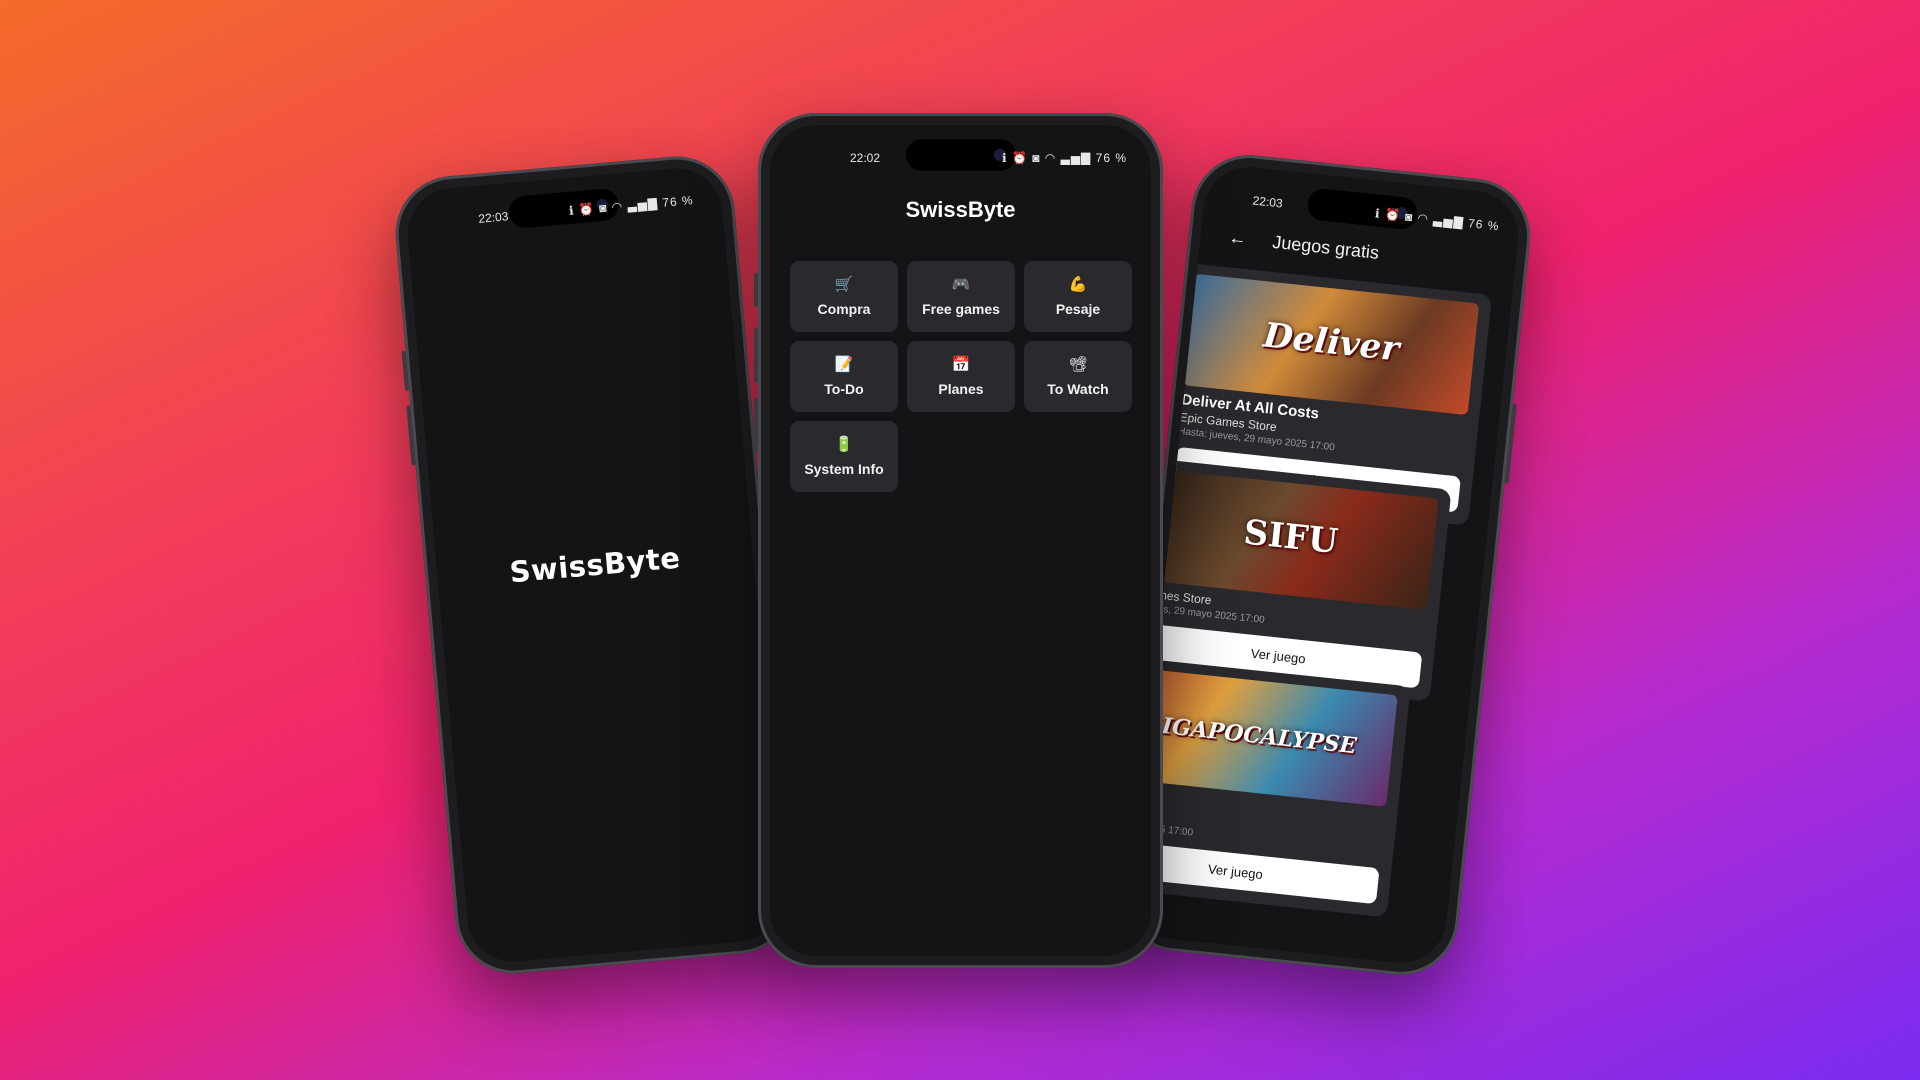 This screenshot has width=1920, height=1080. I want to click on tile-label: Pesaje, so click(1078, 308).